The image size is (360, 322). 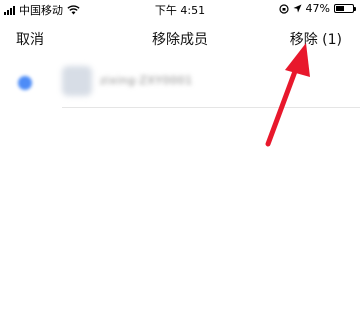 I want to click on battery-icon, so click(x=345, y=8).